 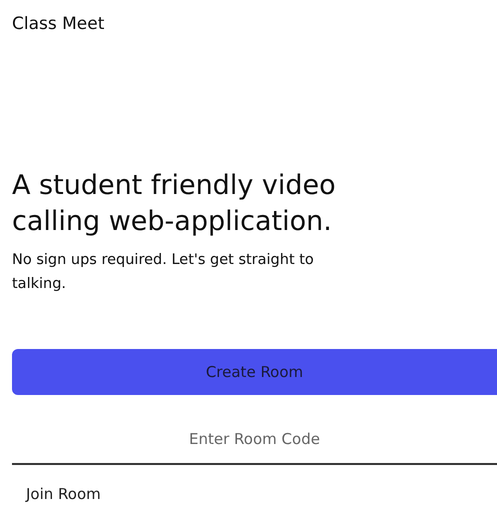 I want to click on room-code-field: Enter Room Code, so click(x=254, y=440).